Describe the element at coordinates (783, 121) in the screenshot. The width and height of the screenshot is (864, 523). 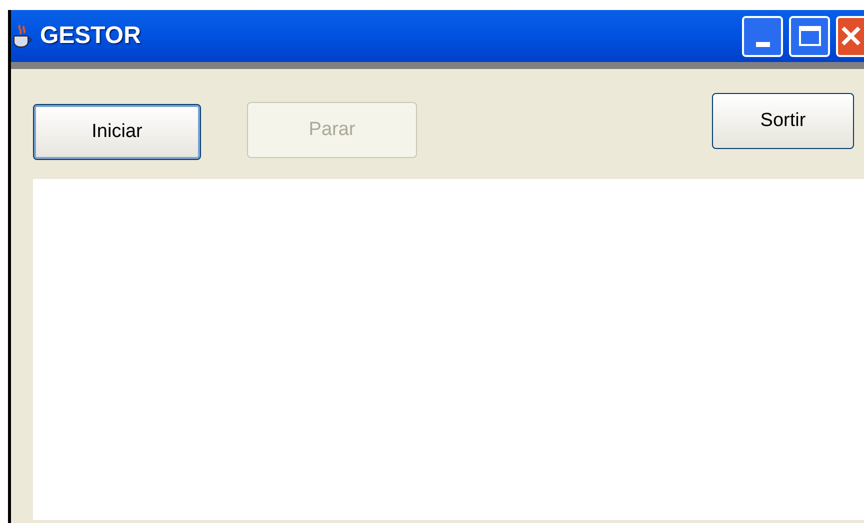
I see `action-button: Sortir` at that location.